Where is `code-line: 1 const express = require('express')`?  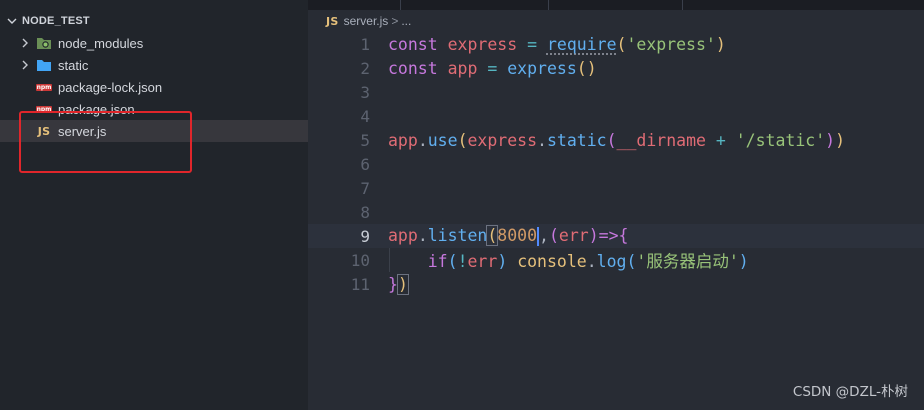 code-line: 1 const express = require('express') is located at coordinates (616, 44).